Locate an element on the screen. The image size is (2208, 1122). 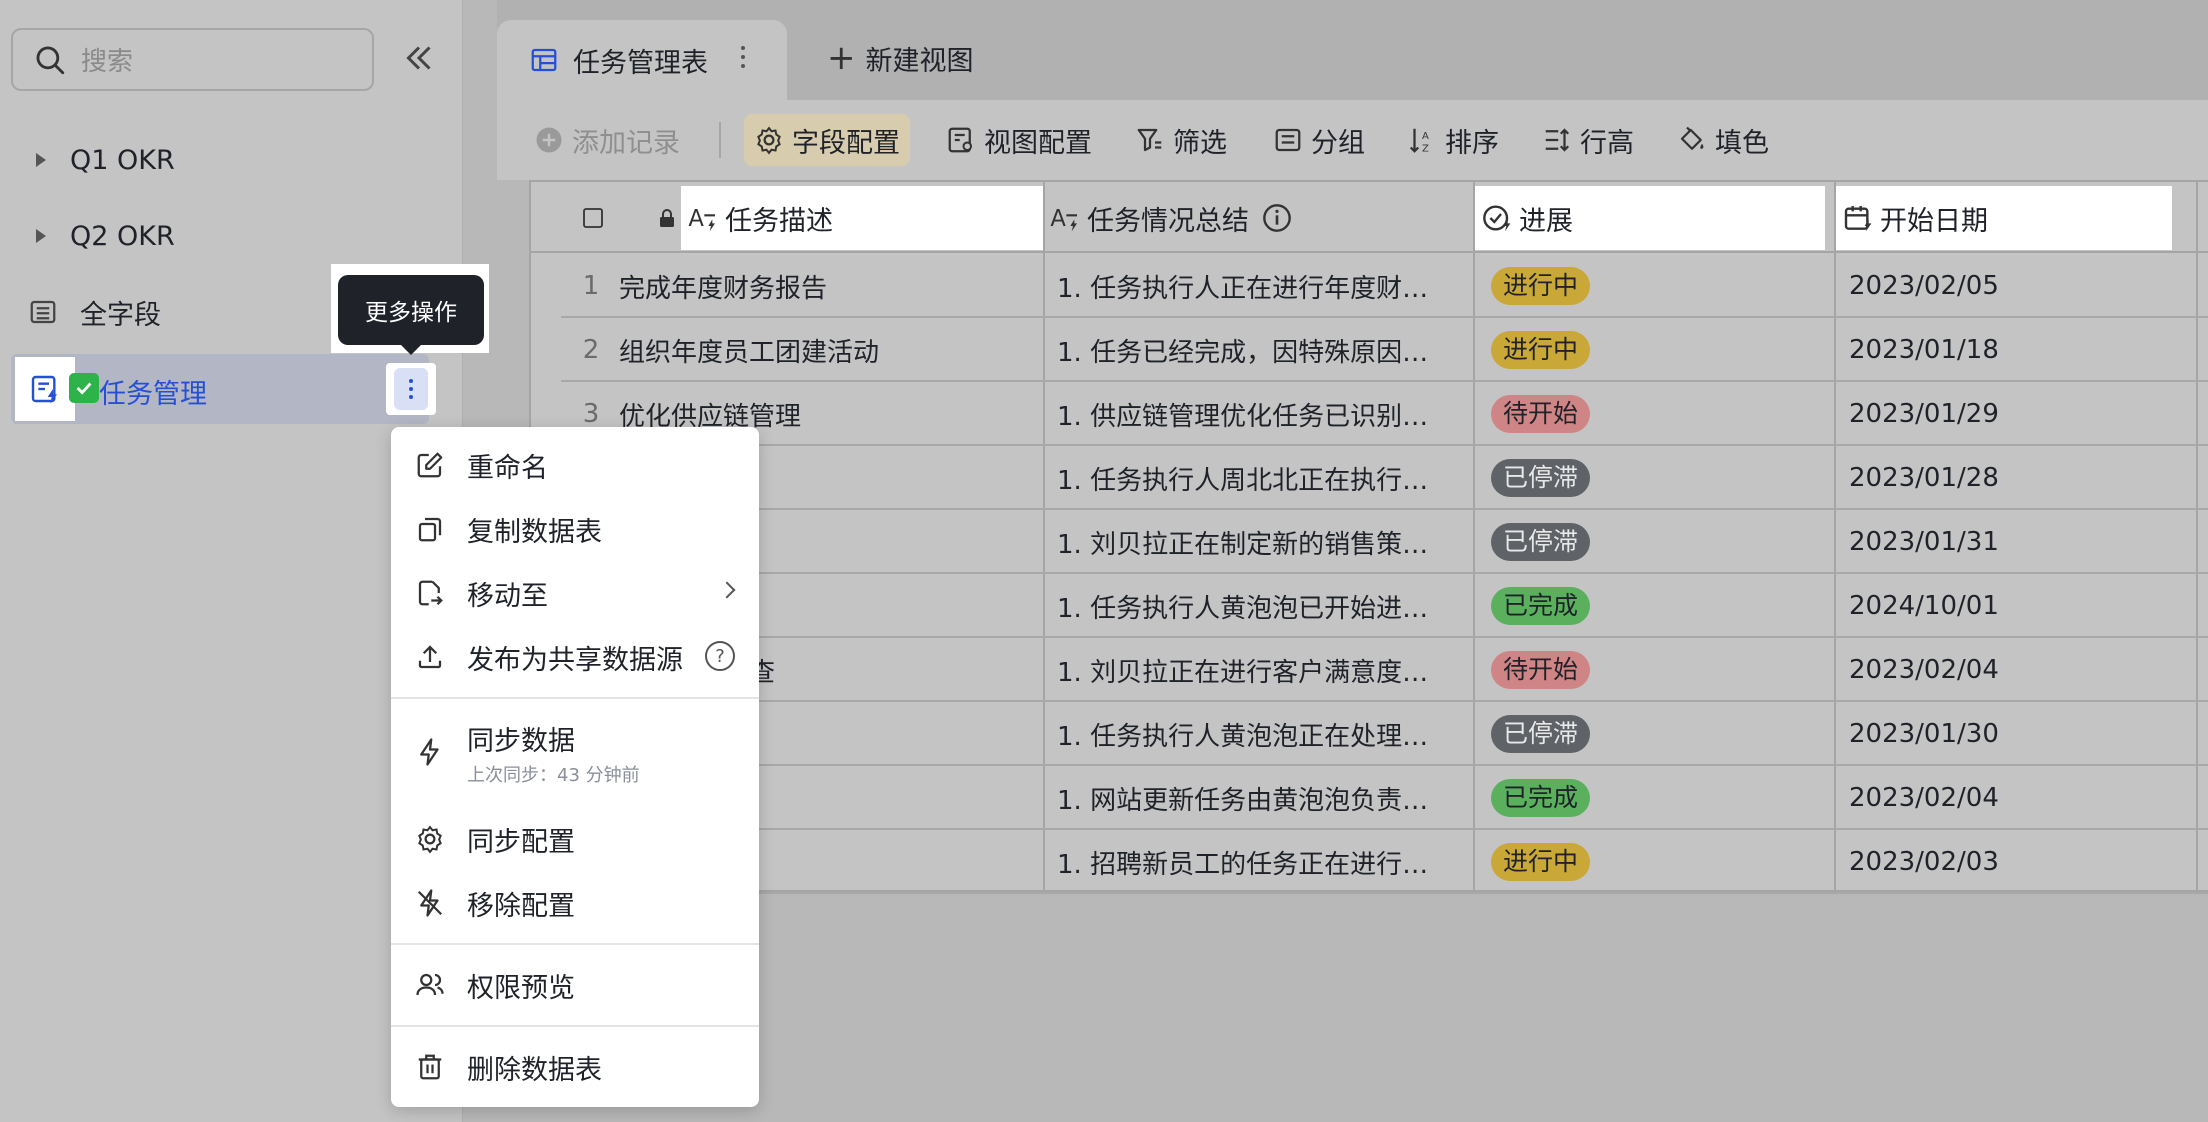
new-view-button: + 新建视图 is located at coordinates (900, 58).